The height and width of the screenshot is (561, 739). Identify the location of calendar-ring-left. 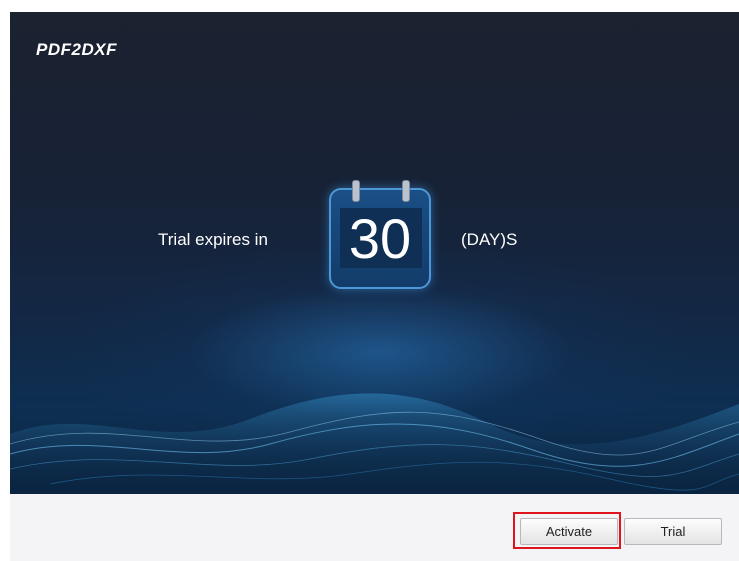
(356, 191).